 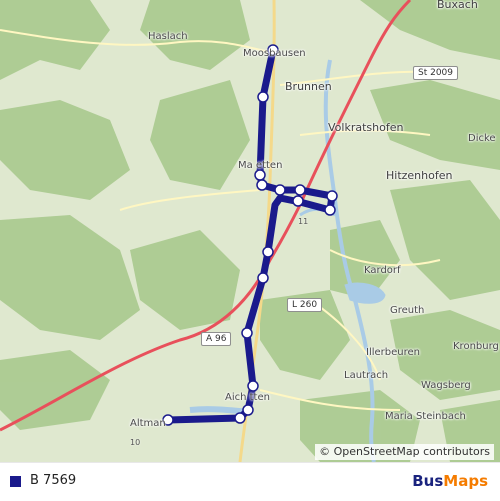 What do you see at coordinates (393, 352) in the screenshot?
I see `place-label-illerbeuren: Illerbeuren` at bounding box center [393, 352].